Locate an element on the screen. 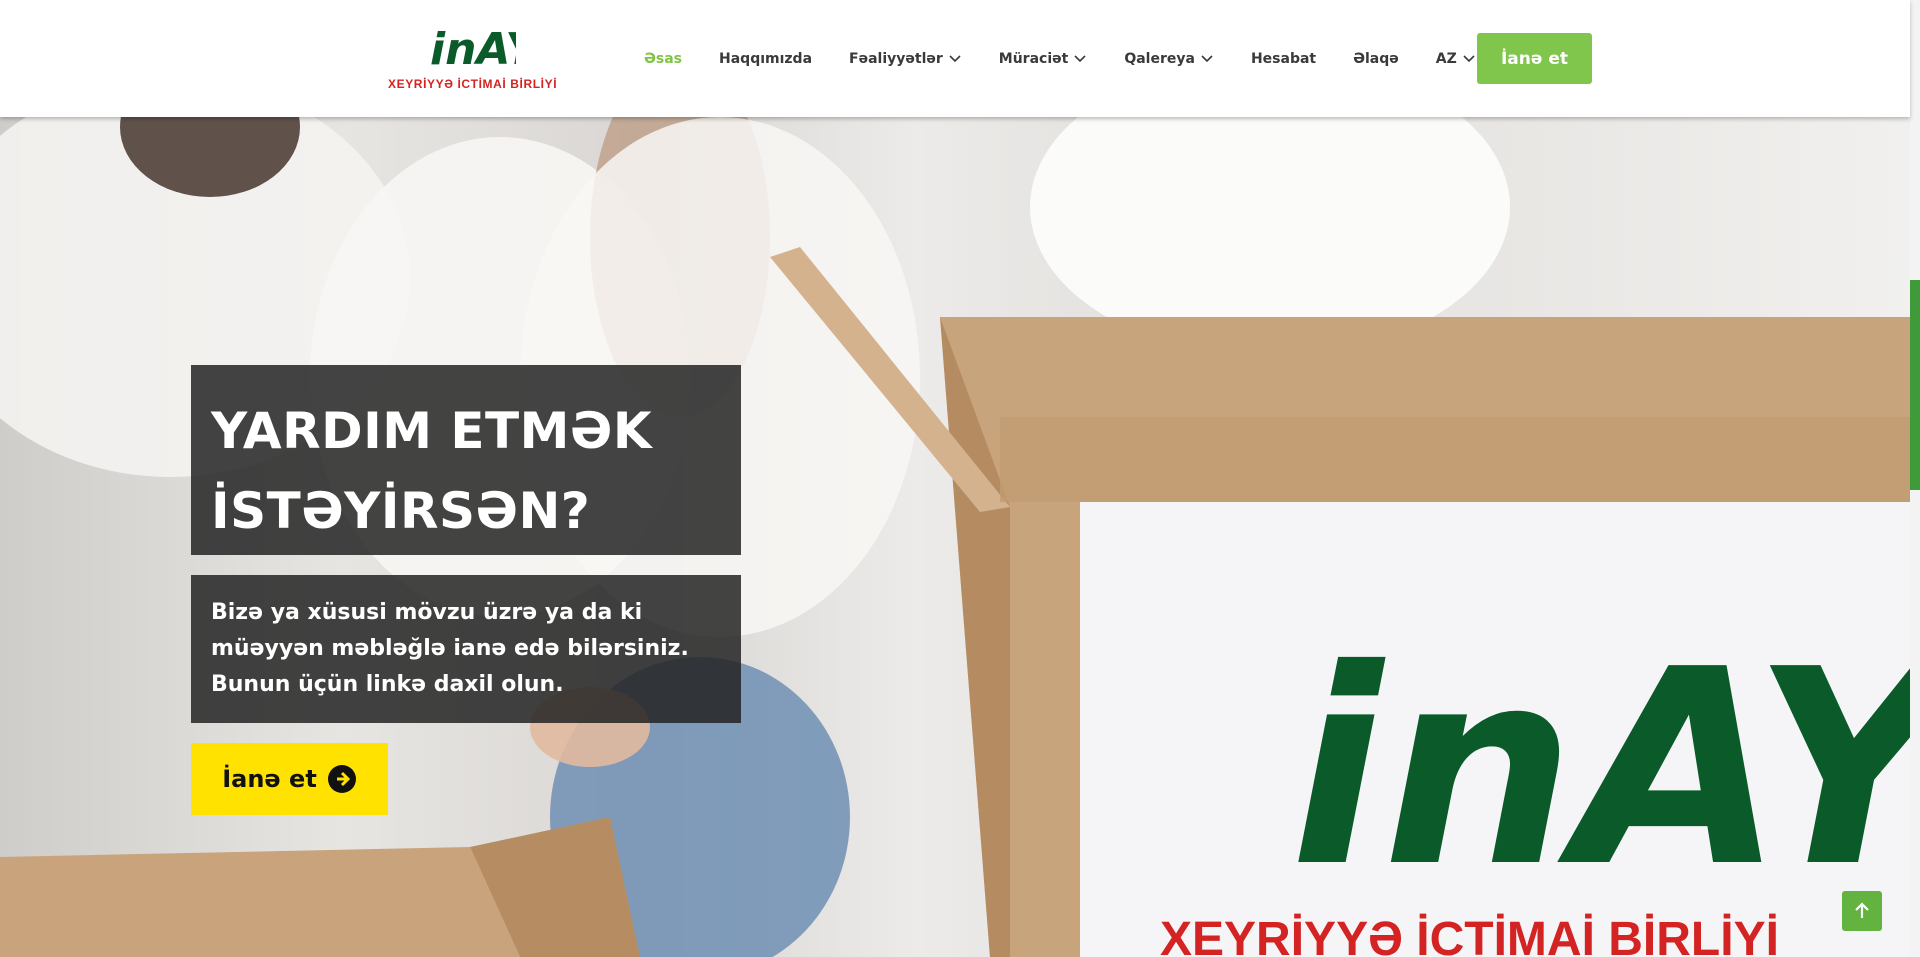  inaye-logo-mark-icon: inAYə is located at coordinates (473, 48).